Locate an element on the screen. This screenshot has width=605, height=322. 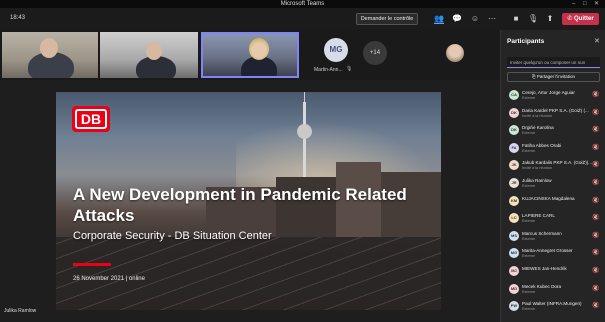
close-window-icon: ✕ is located at coordinates (596, 4).